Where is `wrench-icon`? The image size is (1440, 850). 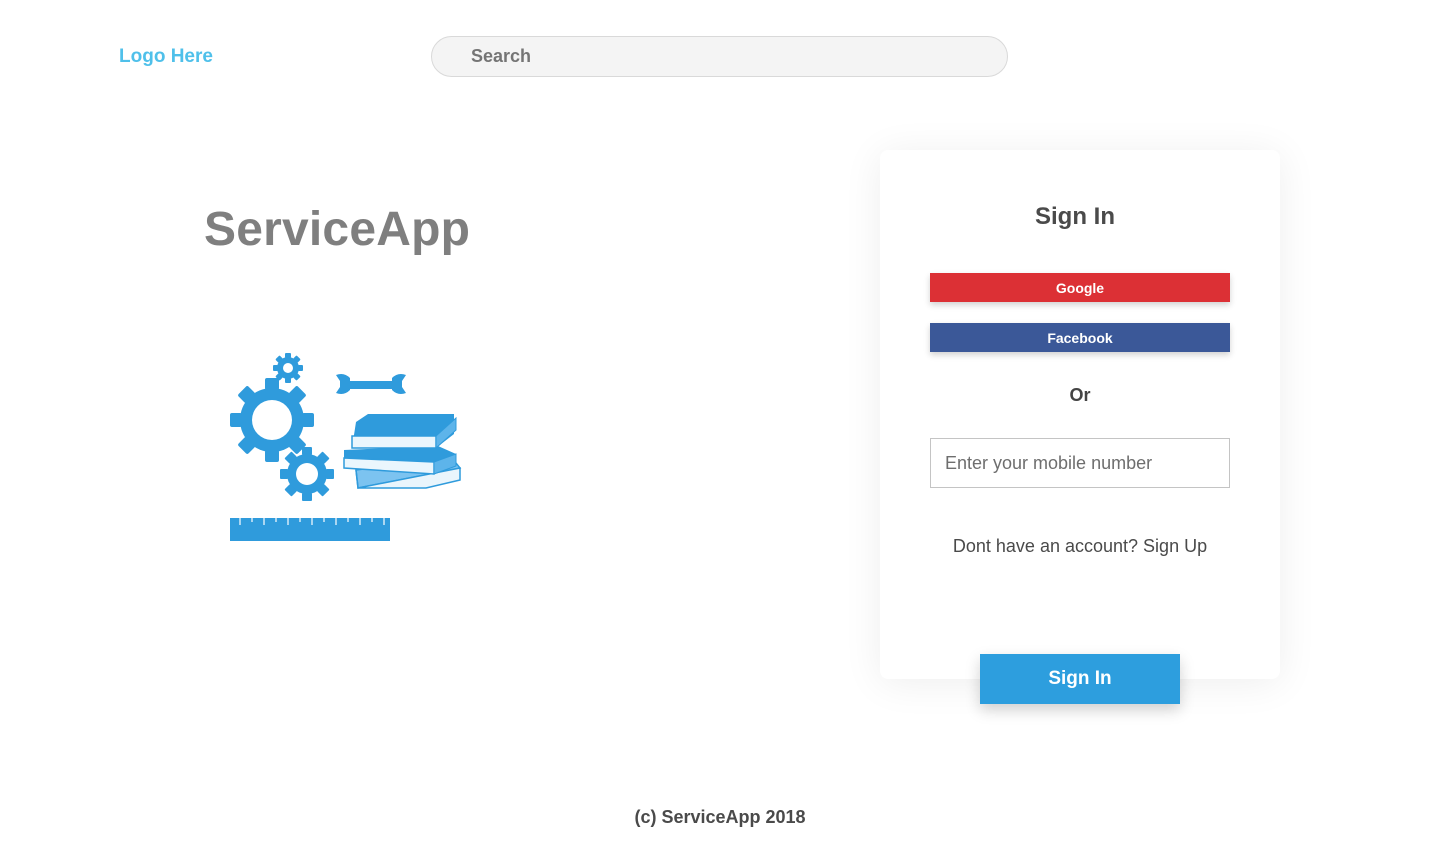 wrench-icon is located at coordinates (371, 384).